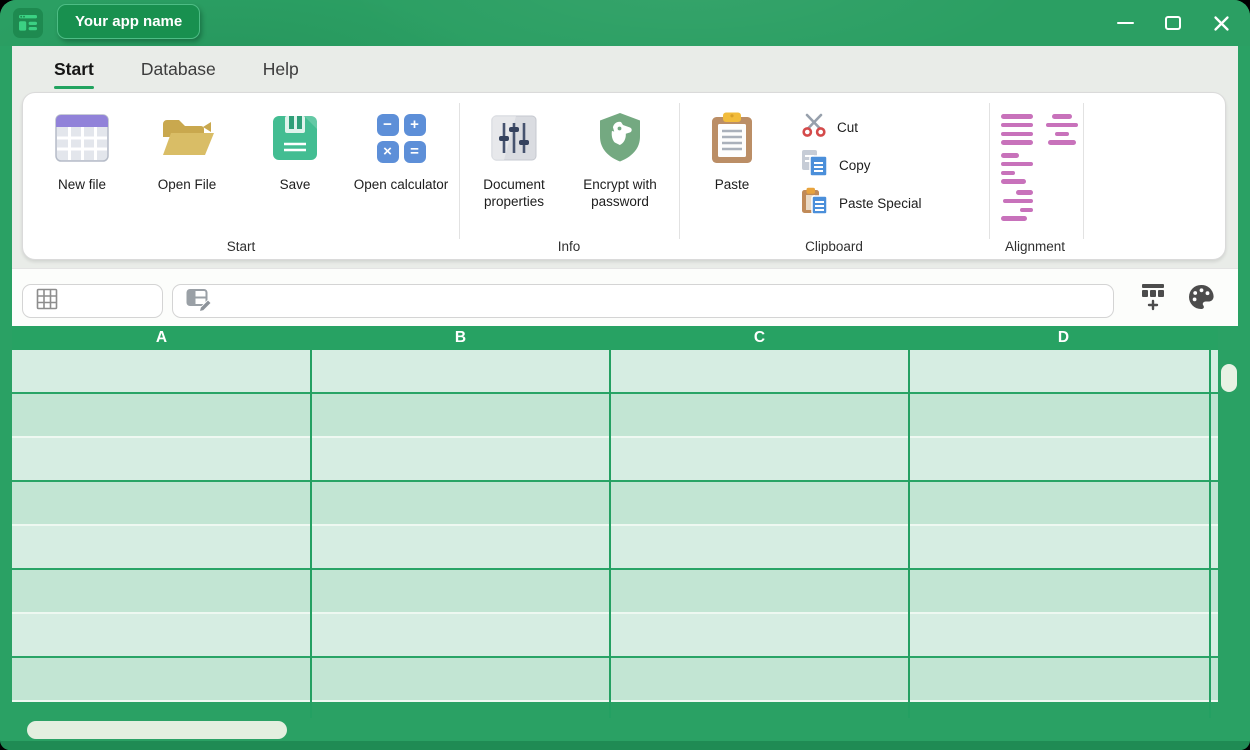 The image size is (1250, 750). Describe the element at coordinates (134, 301) in the screenshot. I see `cell-reference-box` at that location.